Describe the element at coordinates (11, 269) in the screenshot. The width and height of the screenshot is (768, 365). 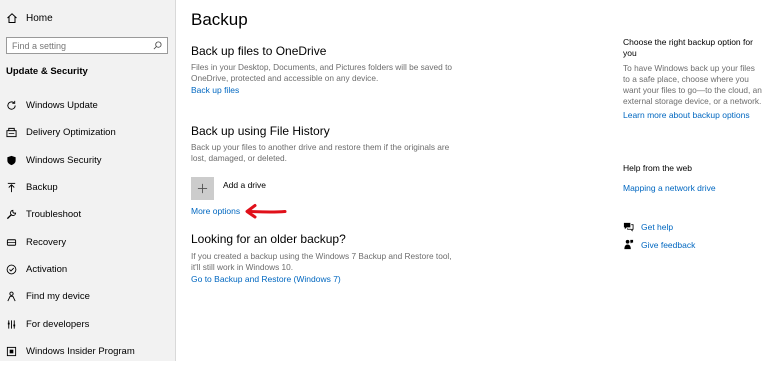
I see `check-circle-icon` at that location.